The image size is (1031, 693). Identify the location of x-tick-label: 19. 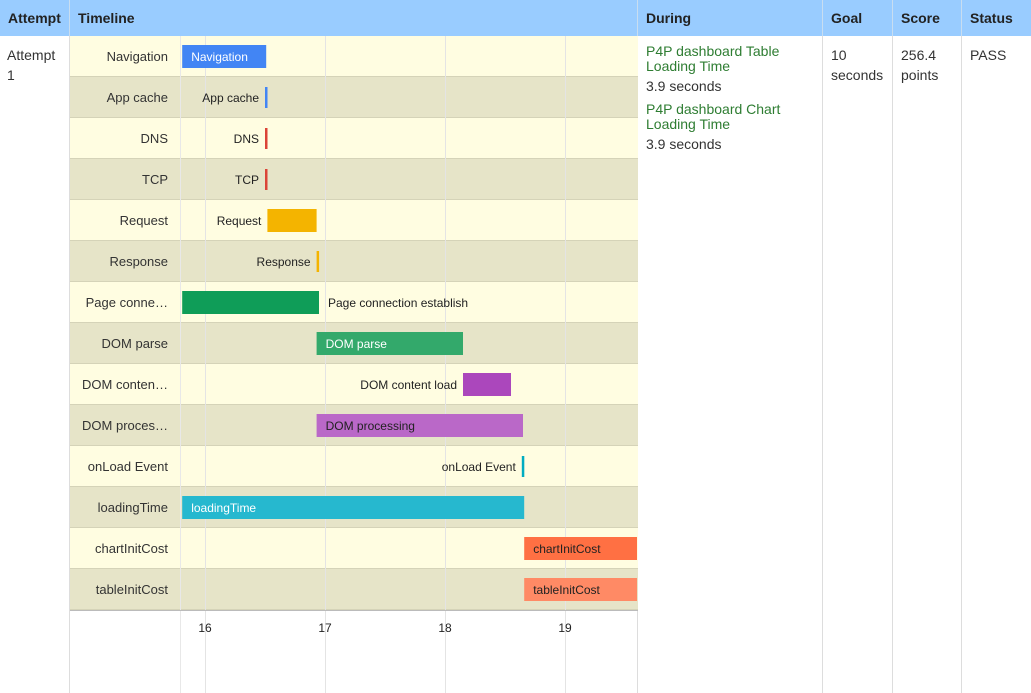
(565, 628).